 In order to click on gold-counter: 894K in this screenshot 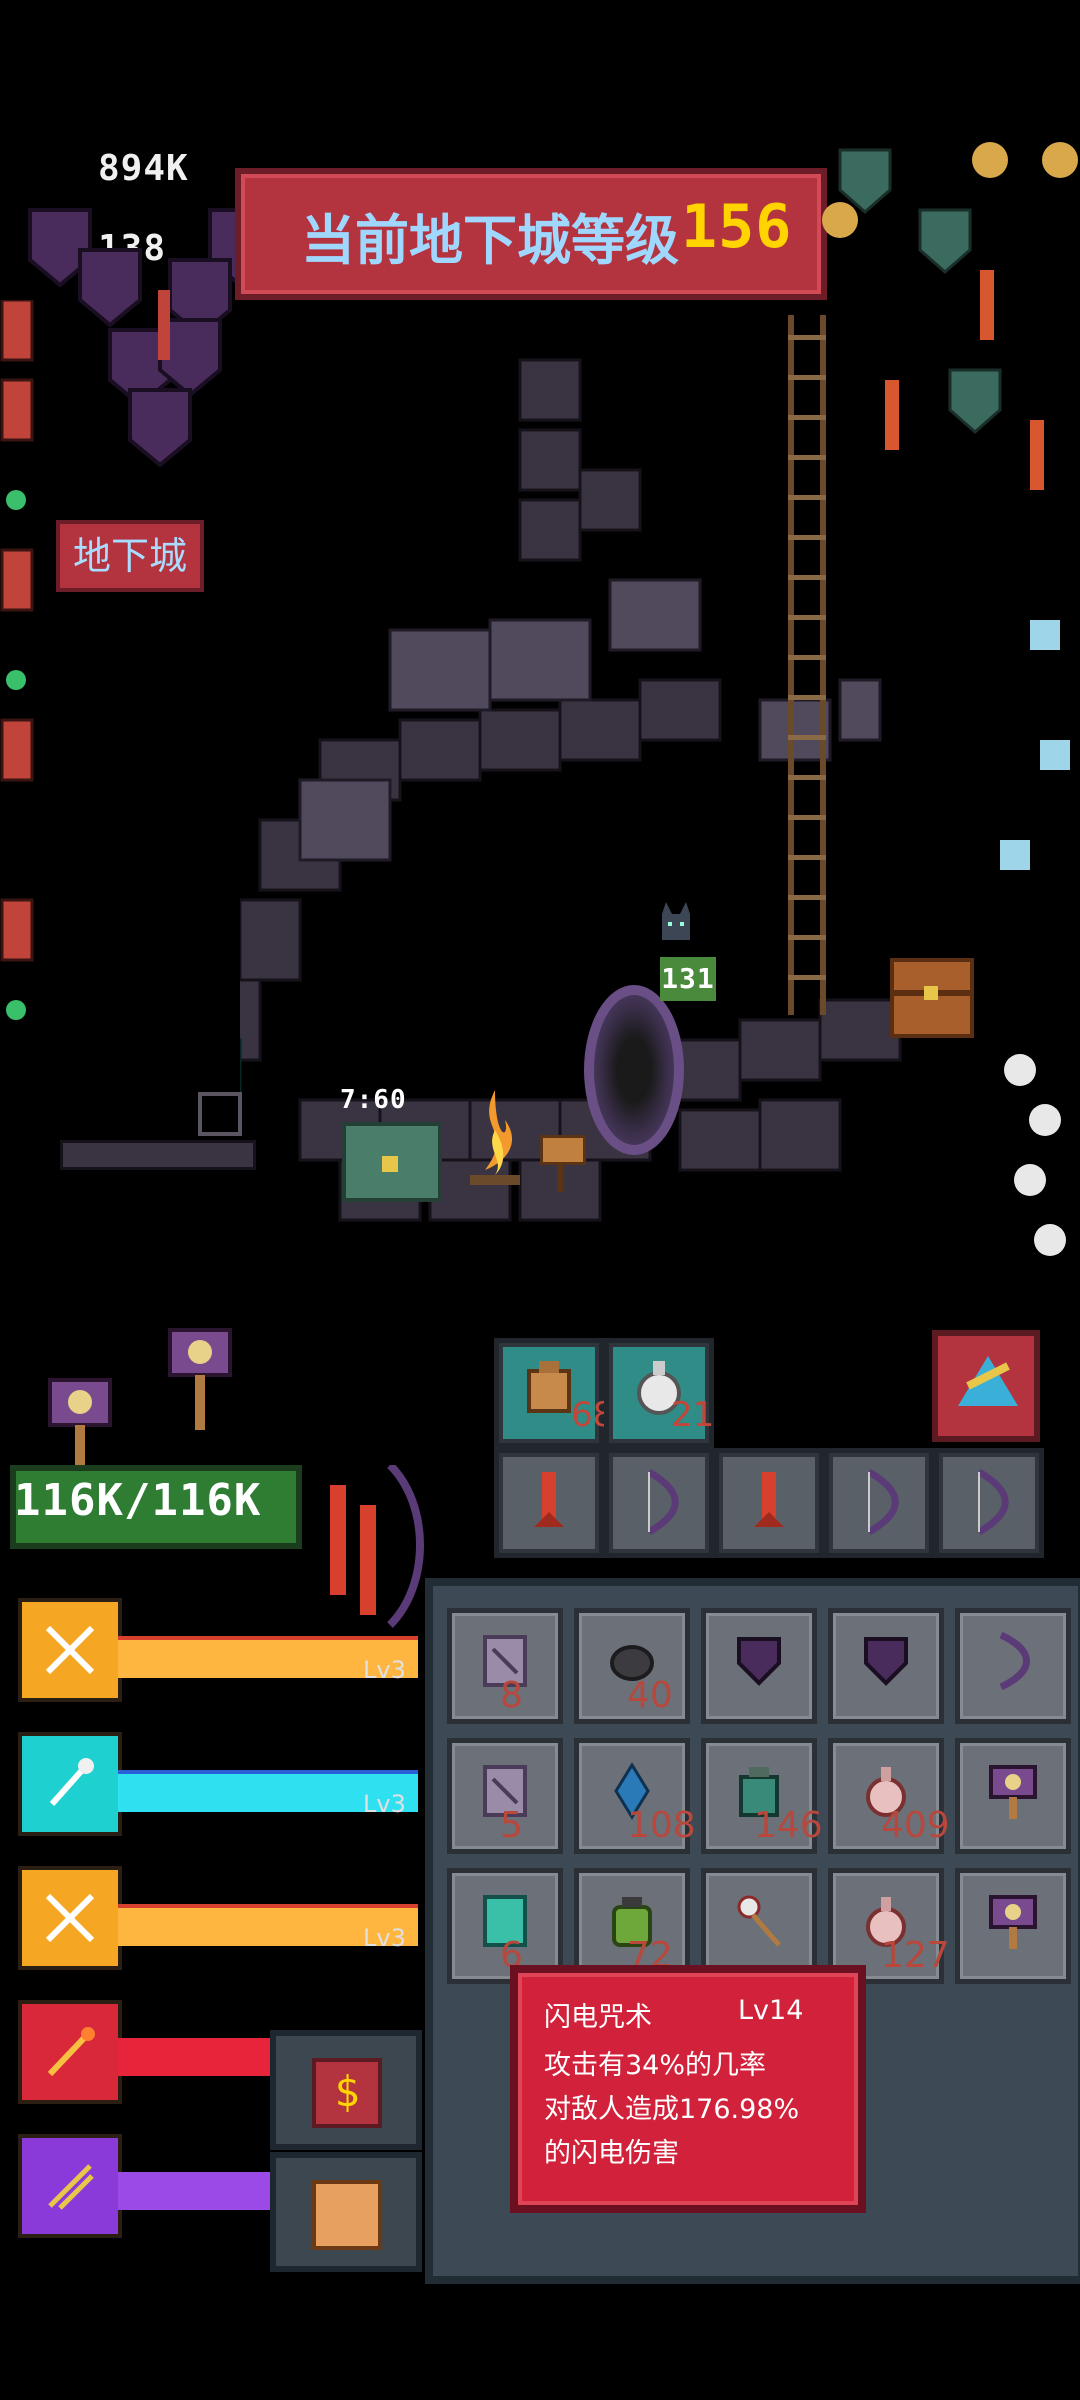, I will do `click(143, 168)`.